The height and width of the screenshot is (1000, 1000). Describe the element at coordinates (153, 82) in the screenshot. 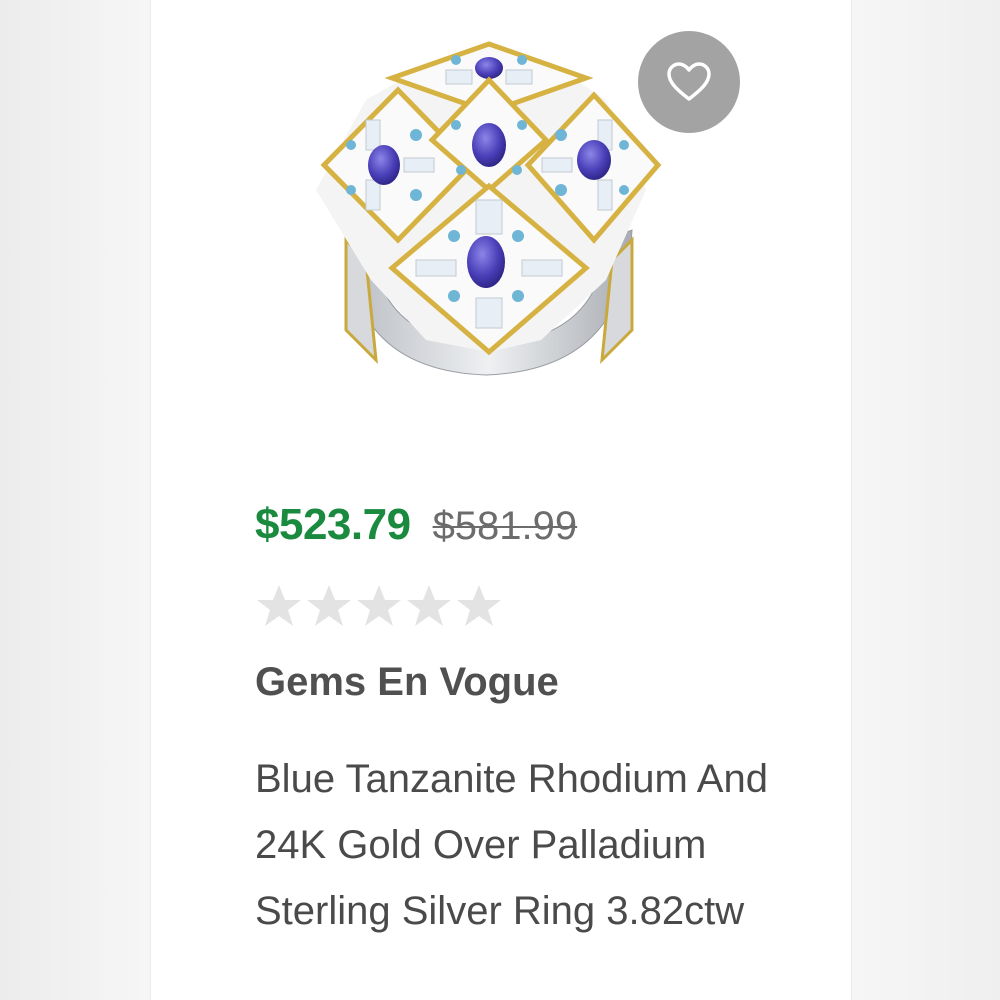

I see `prev-image-button` at that location.